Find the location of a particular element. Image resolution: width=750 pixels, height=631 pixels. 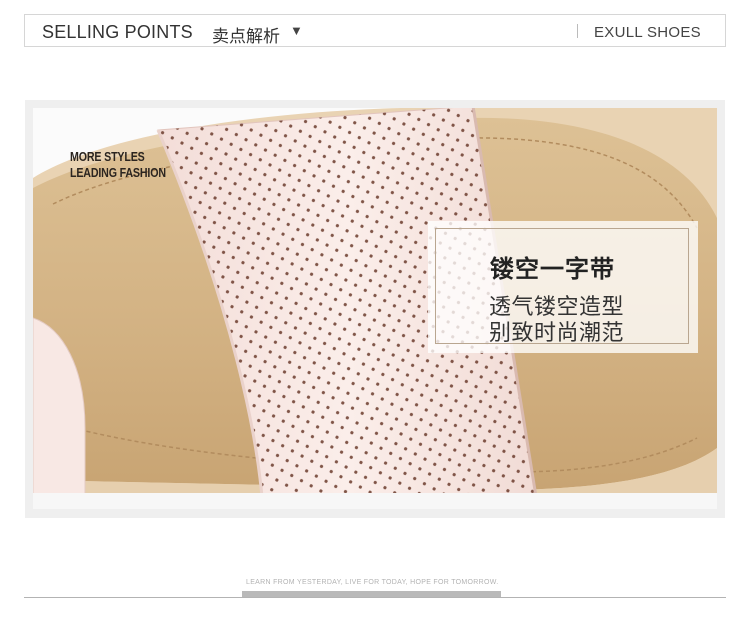

feature-desc-line-2: 别致时尚潮范 is located at coordinates (557, 333).